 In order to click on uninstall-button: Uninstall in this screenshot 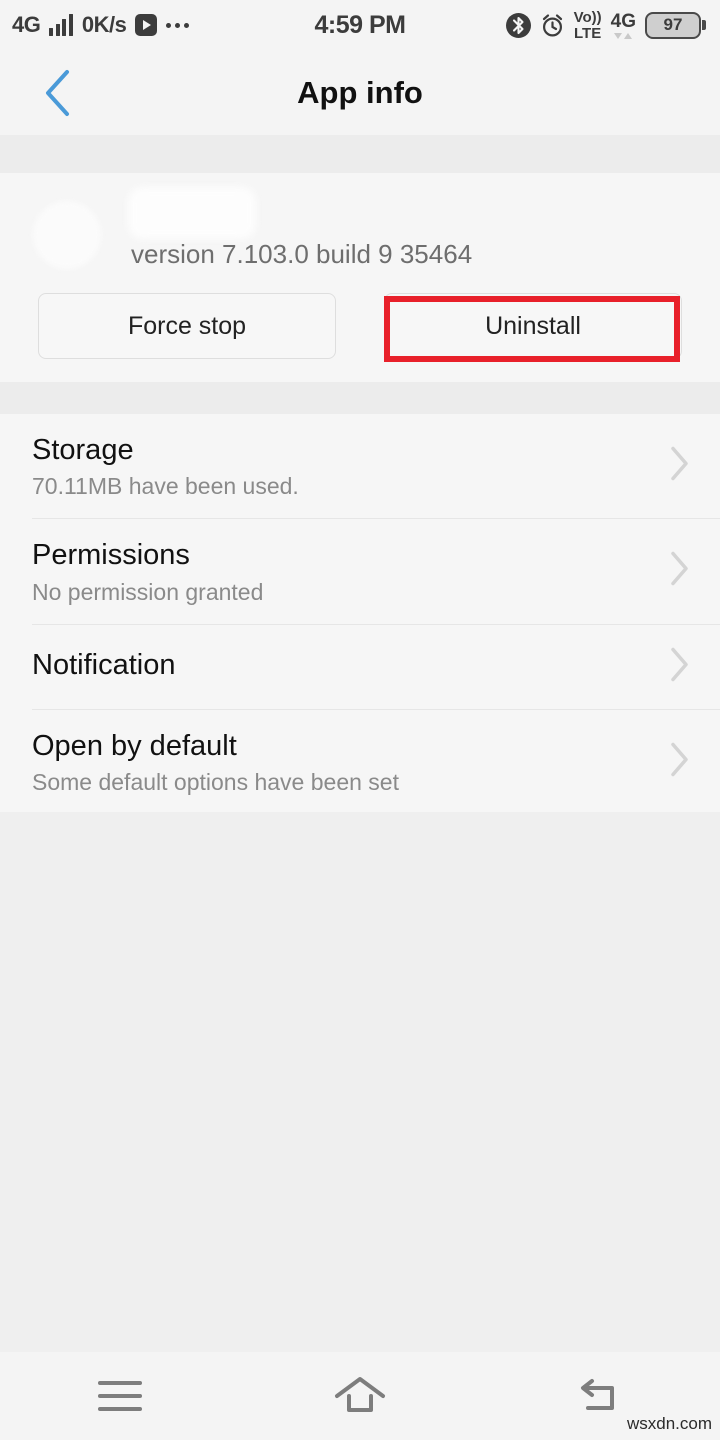, I will do `click(533, 326)`.